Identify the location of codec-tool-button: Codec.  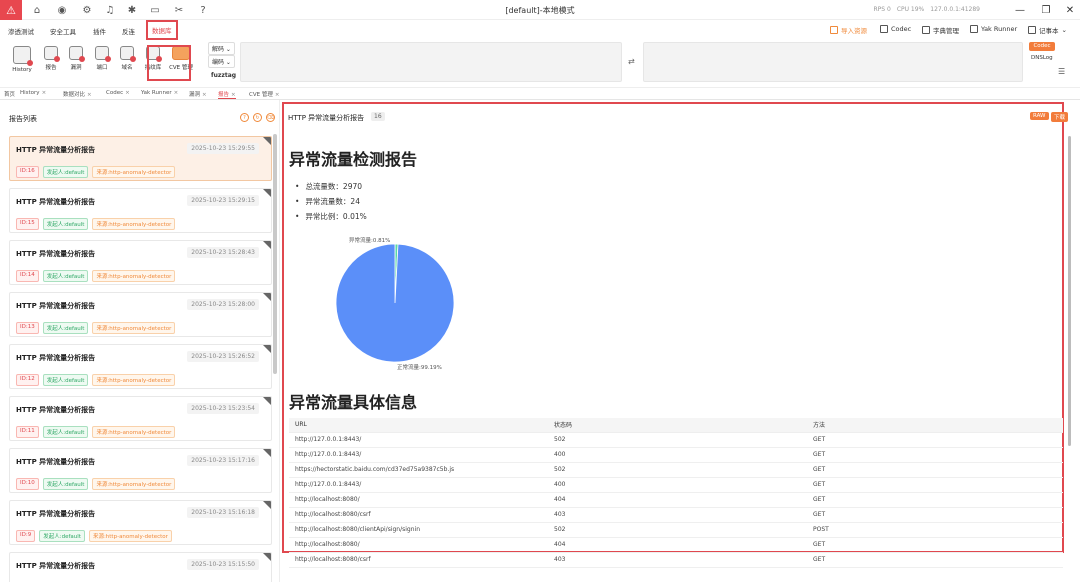
(895, 29).